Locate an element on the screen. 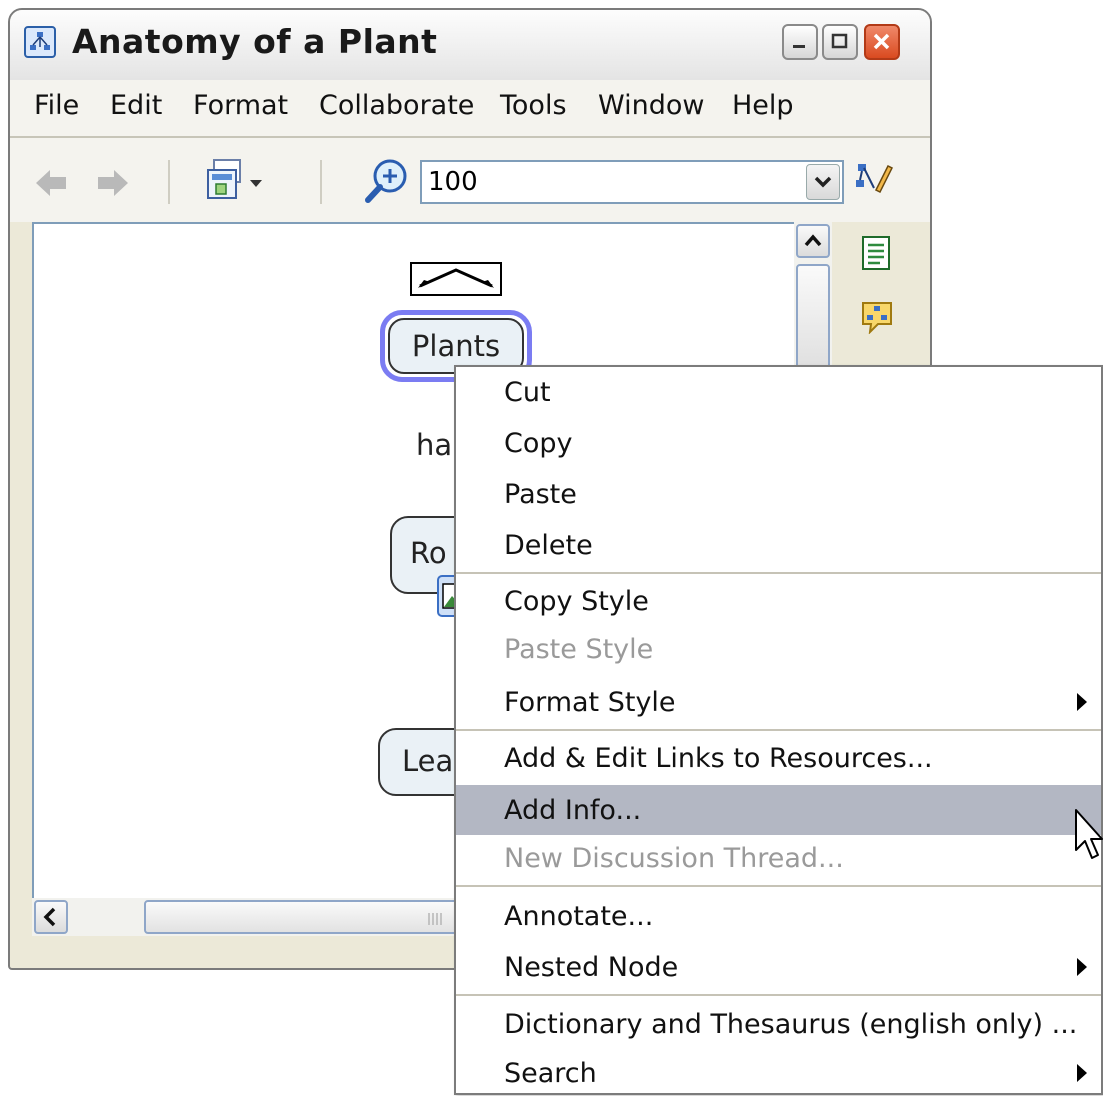  app-concept-map-icon is located at coordinates (40, 42).